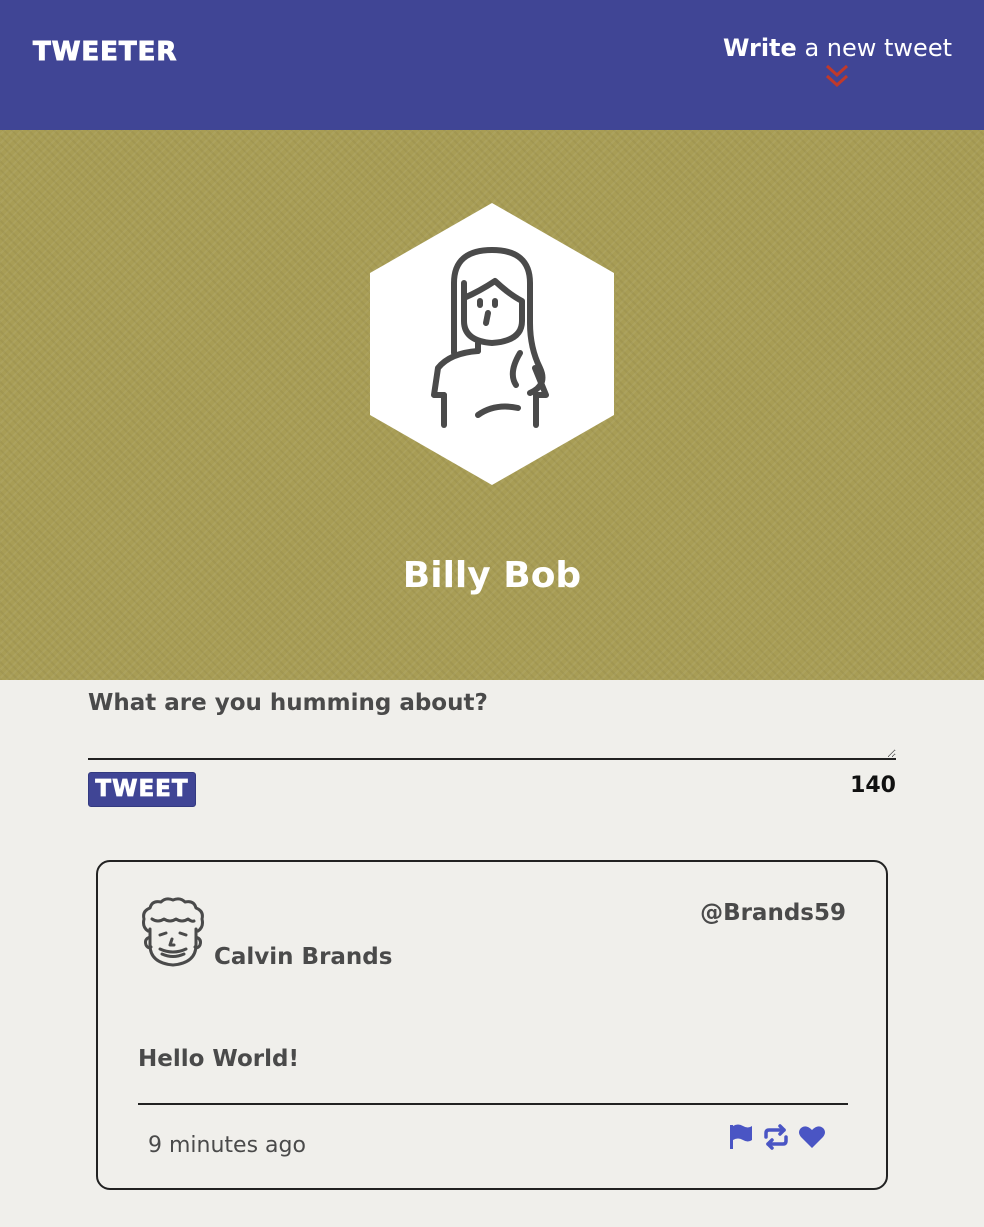  I want to click on tweet-author-handle: @Brands59, so click(773, 913).